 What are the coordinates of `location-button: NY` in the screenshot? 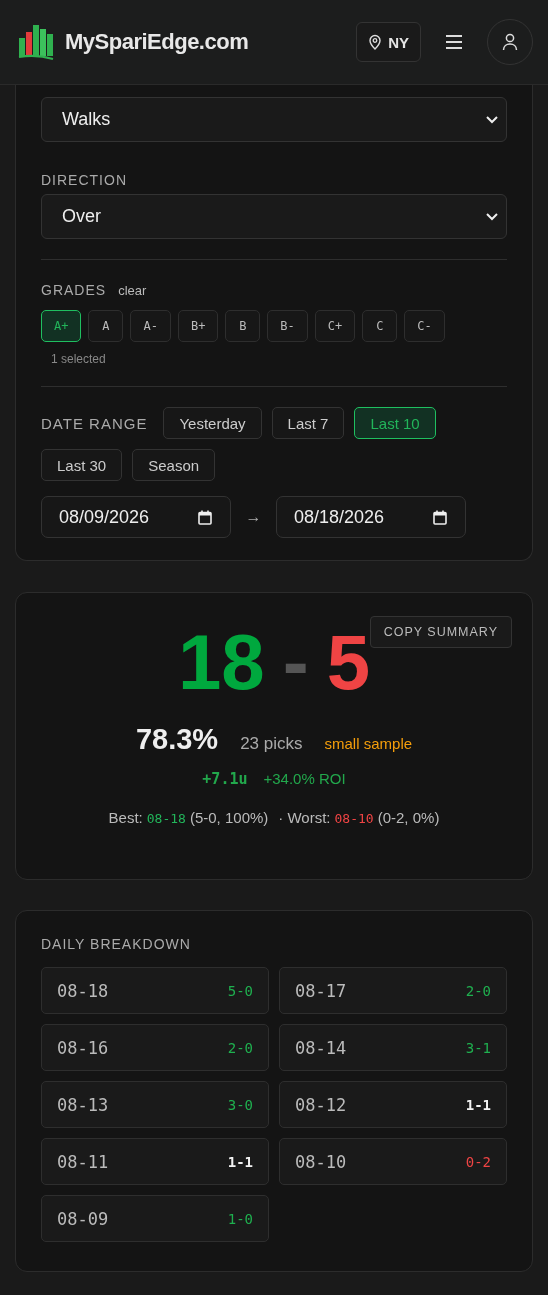 It's located at (388, 42).